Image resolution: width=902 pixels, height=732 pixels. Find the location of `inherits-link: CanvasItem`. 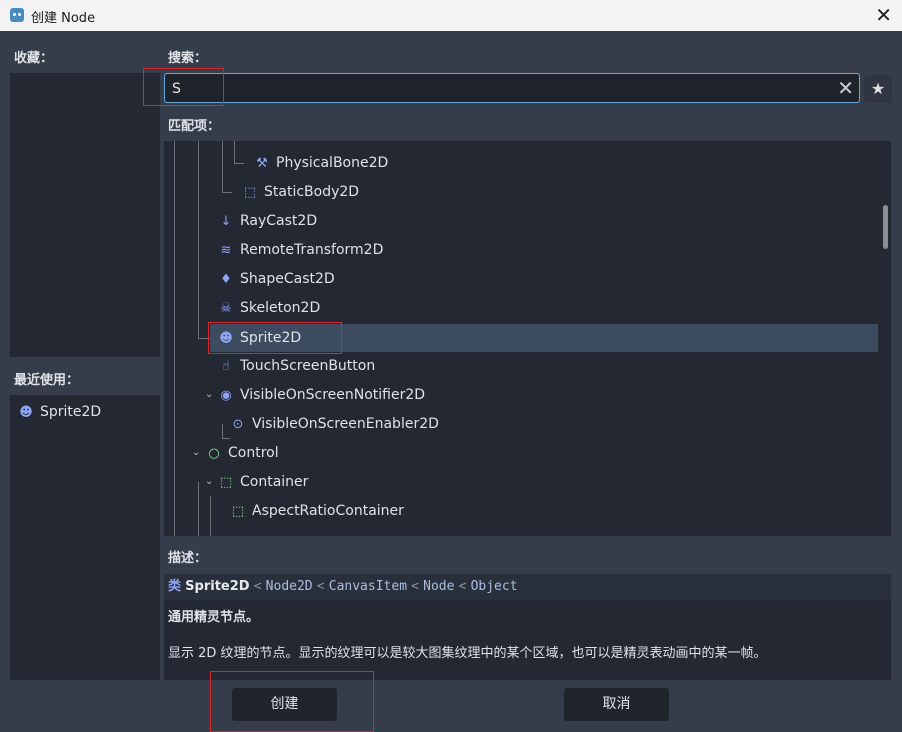

inherits-link: CanvasItem is located at coordinates (368, 586).